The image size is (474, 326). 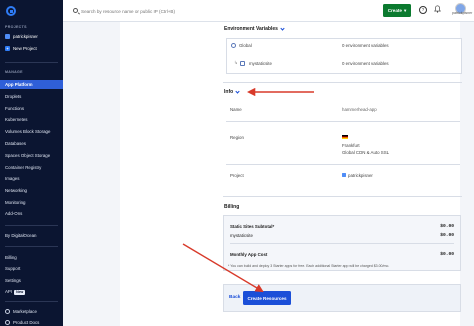 I want to click on sidebar-item-databases: Databases, so click(x=15, y=143).